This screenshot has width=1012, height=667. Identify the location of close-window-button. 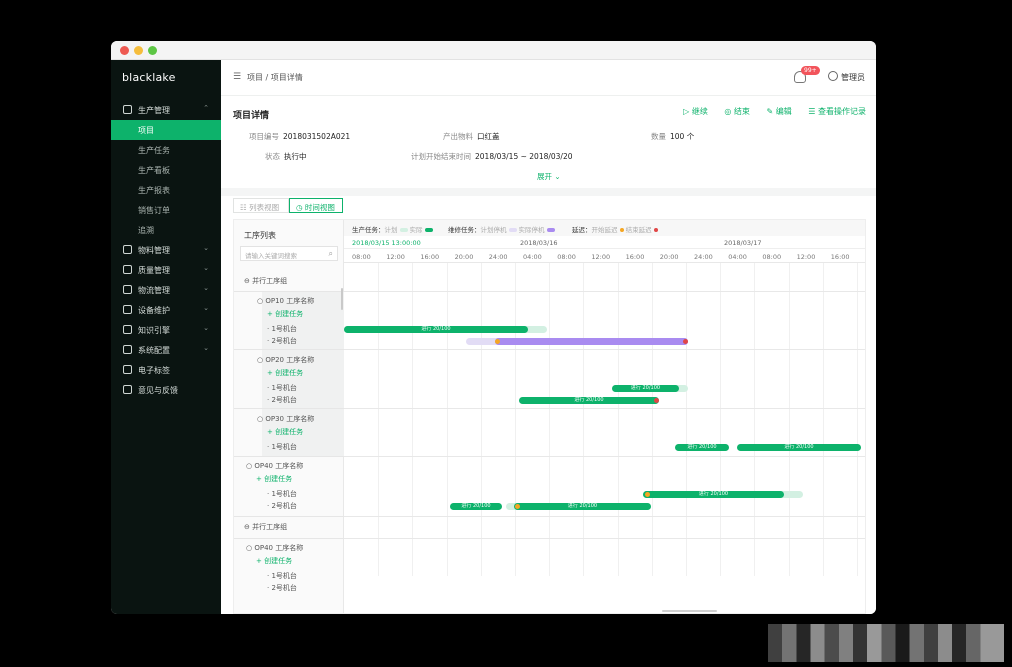
(124, 50).